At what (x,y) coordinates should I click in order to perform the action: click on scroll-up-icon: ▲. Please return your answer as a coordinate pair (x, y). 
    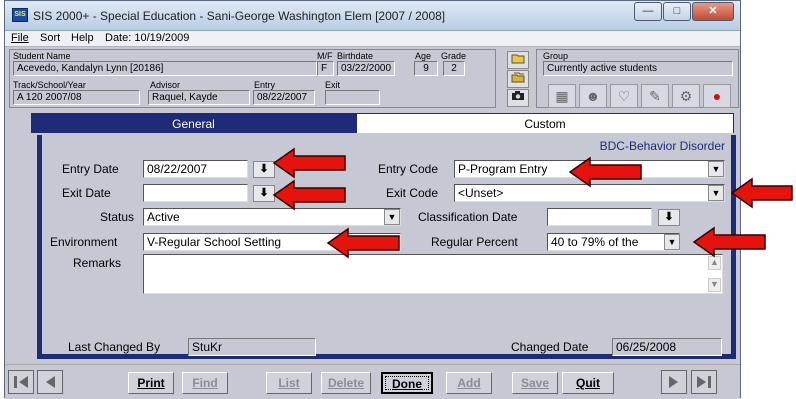
    Looking at the image, I should click on (714, 263).